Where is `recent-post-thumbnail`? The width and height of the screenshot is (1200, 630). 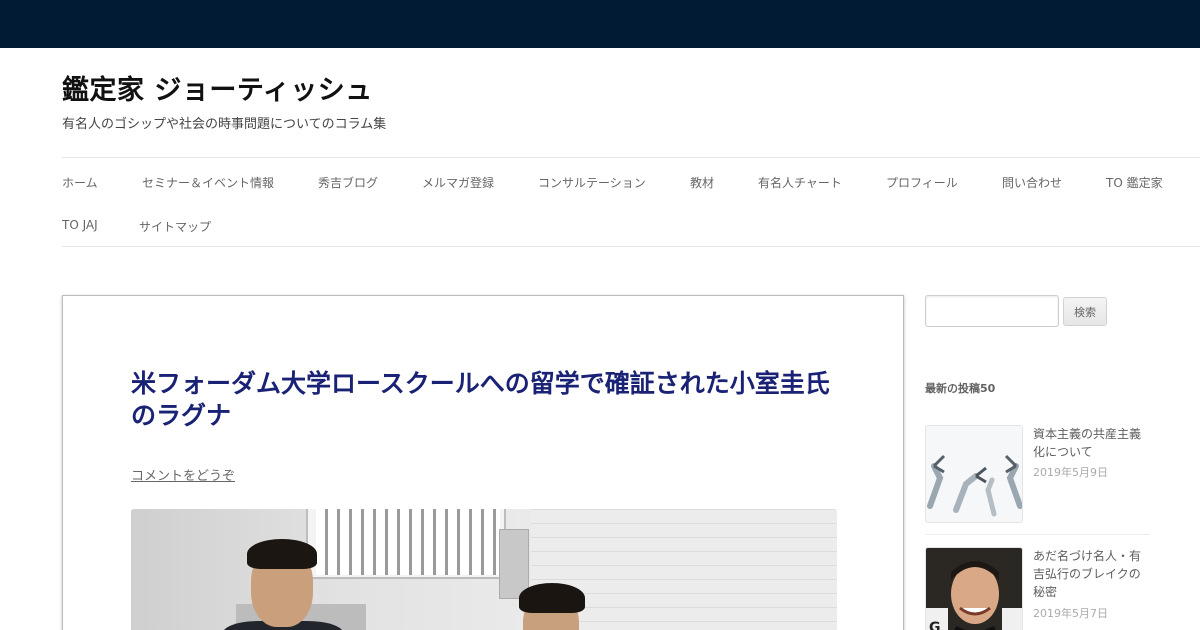 recent-post-thumbnail is located at coordinates (974, 474).